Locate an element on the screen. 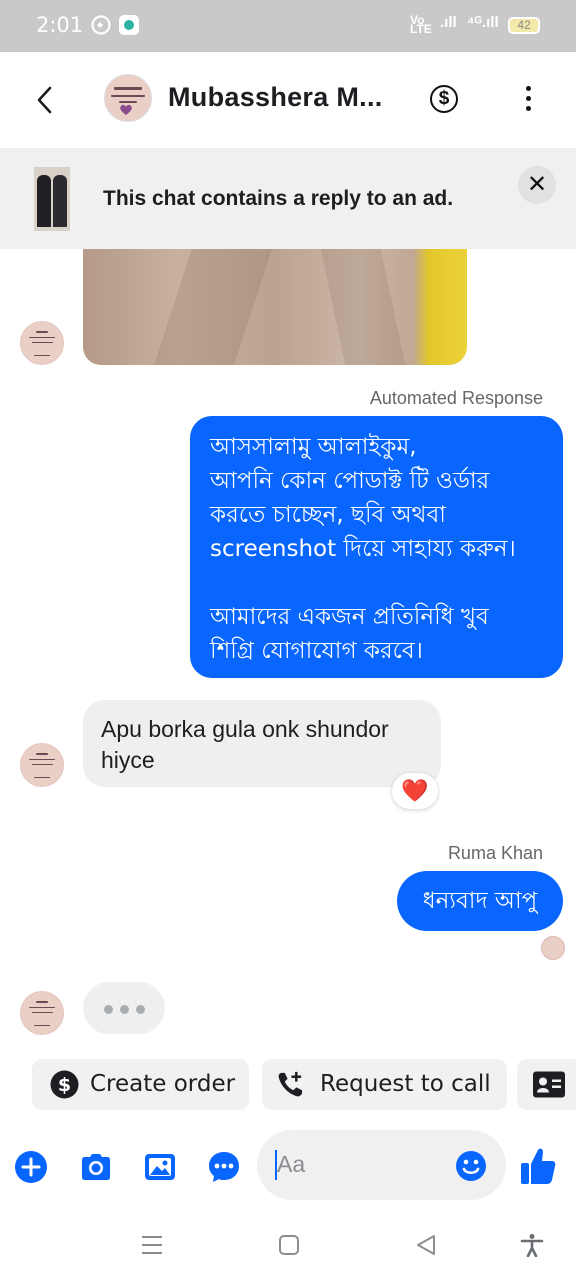 The height and width of the screenshot is (1280, 576). thumbs-up-icon is located at coordinates (538, 1166).